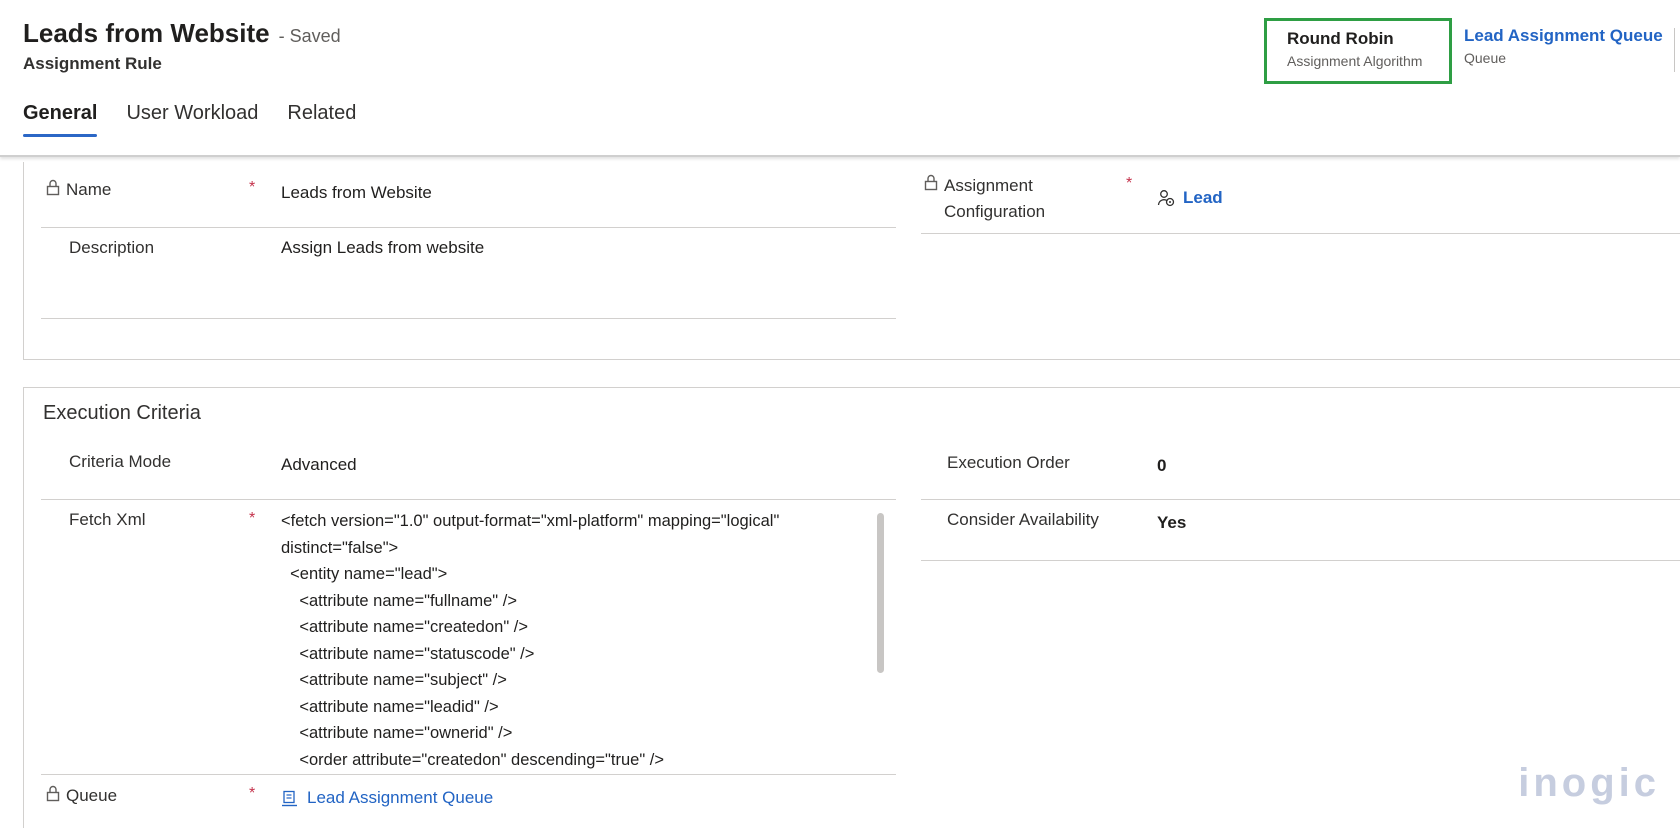 The image size is (1680, 828). I want to click on record-title: Leads from Website, so click(146, 33).